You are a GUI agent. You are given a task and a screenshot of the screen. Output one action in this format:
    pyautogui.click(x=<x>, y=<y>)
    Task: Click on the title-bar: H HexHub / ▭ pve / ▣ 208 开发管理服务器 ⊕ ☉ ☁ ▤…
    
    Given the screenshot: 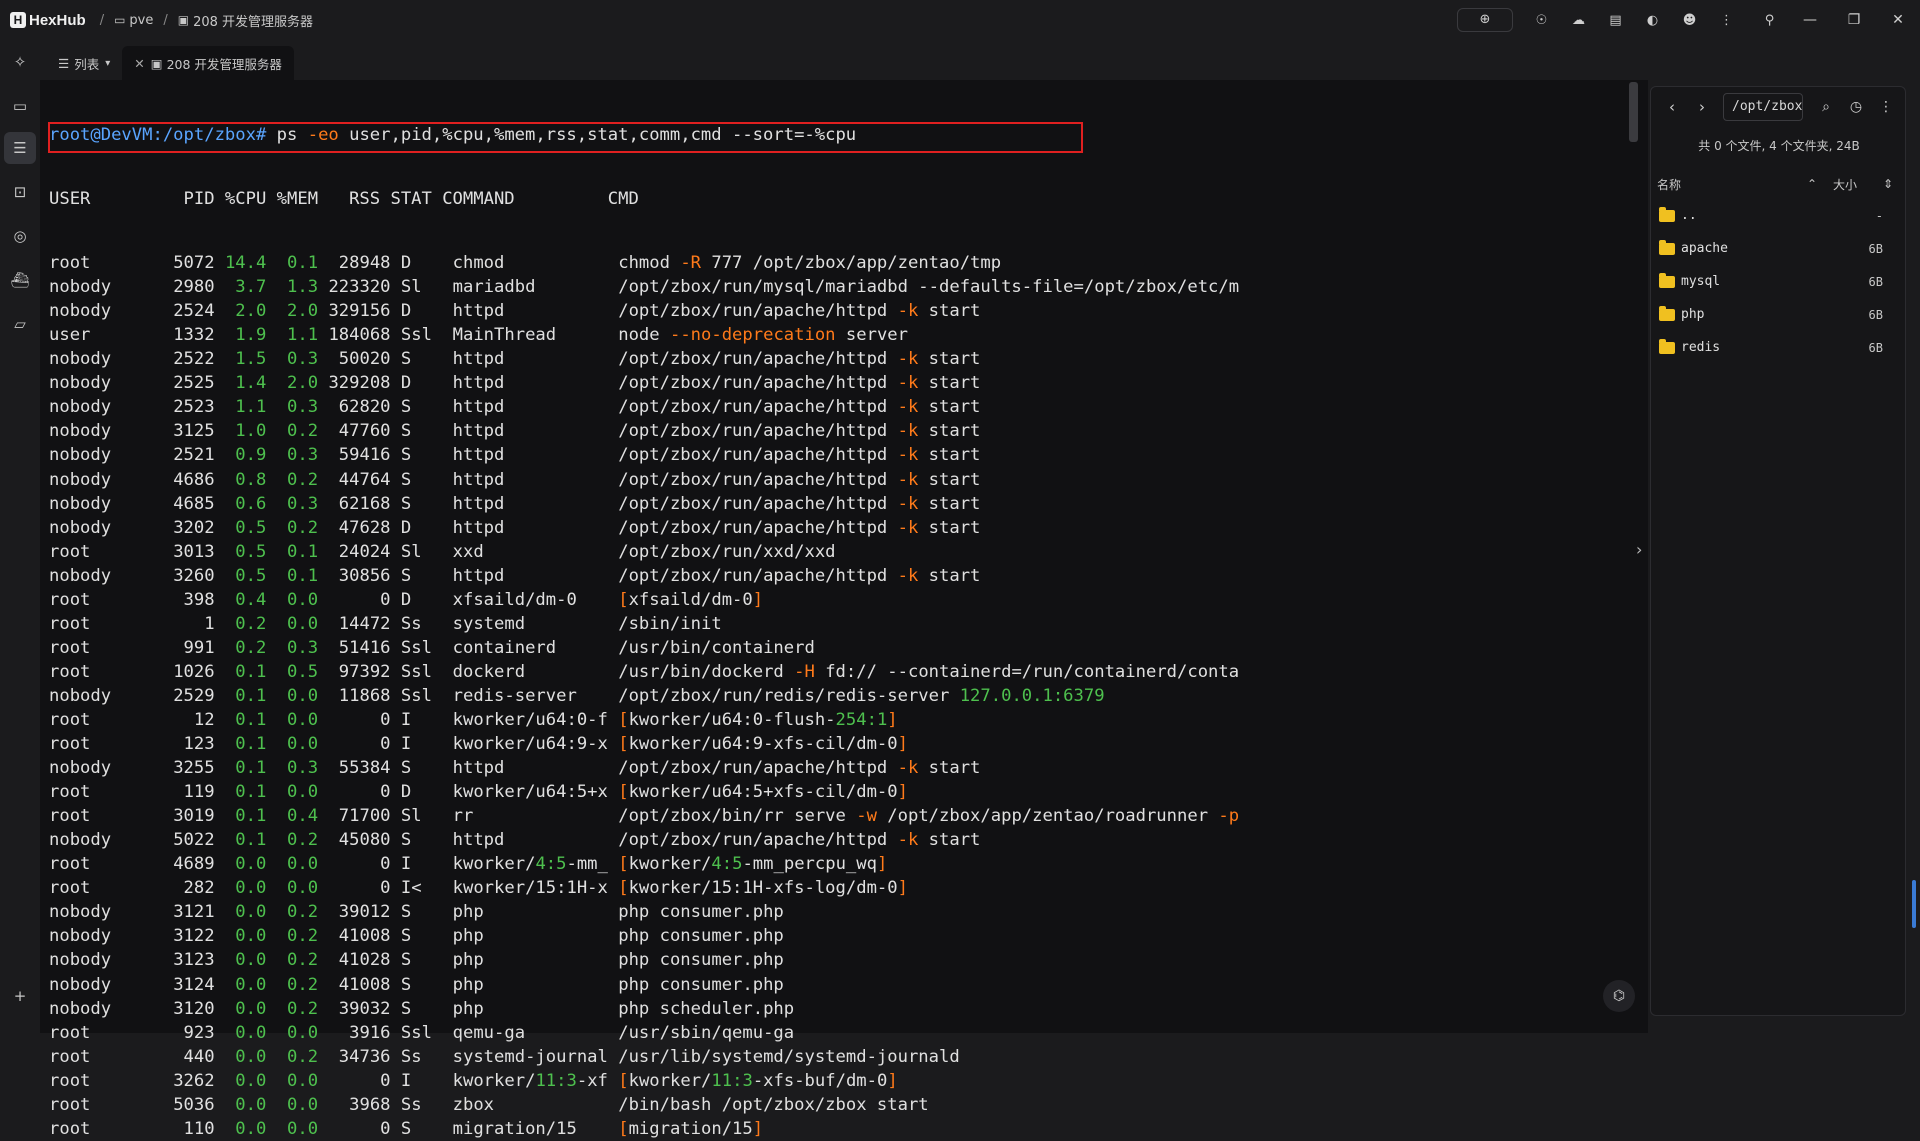 What is the action you would take?
    pyautogui.click(x=960, y=20)
    